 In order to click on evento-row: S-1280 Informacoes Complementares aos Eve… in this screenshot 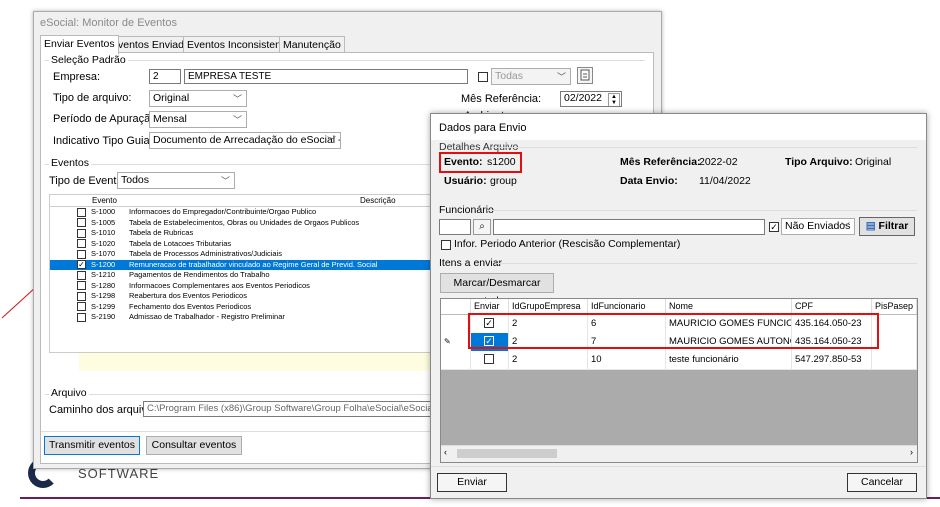, I will do `click(245, 286)`.